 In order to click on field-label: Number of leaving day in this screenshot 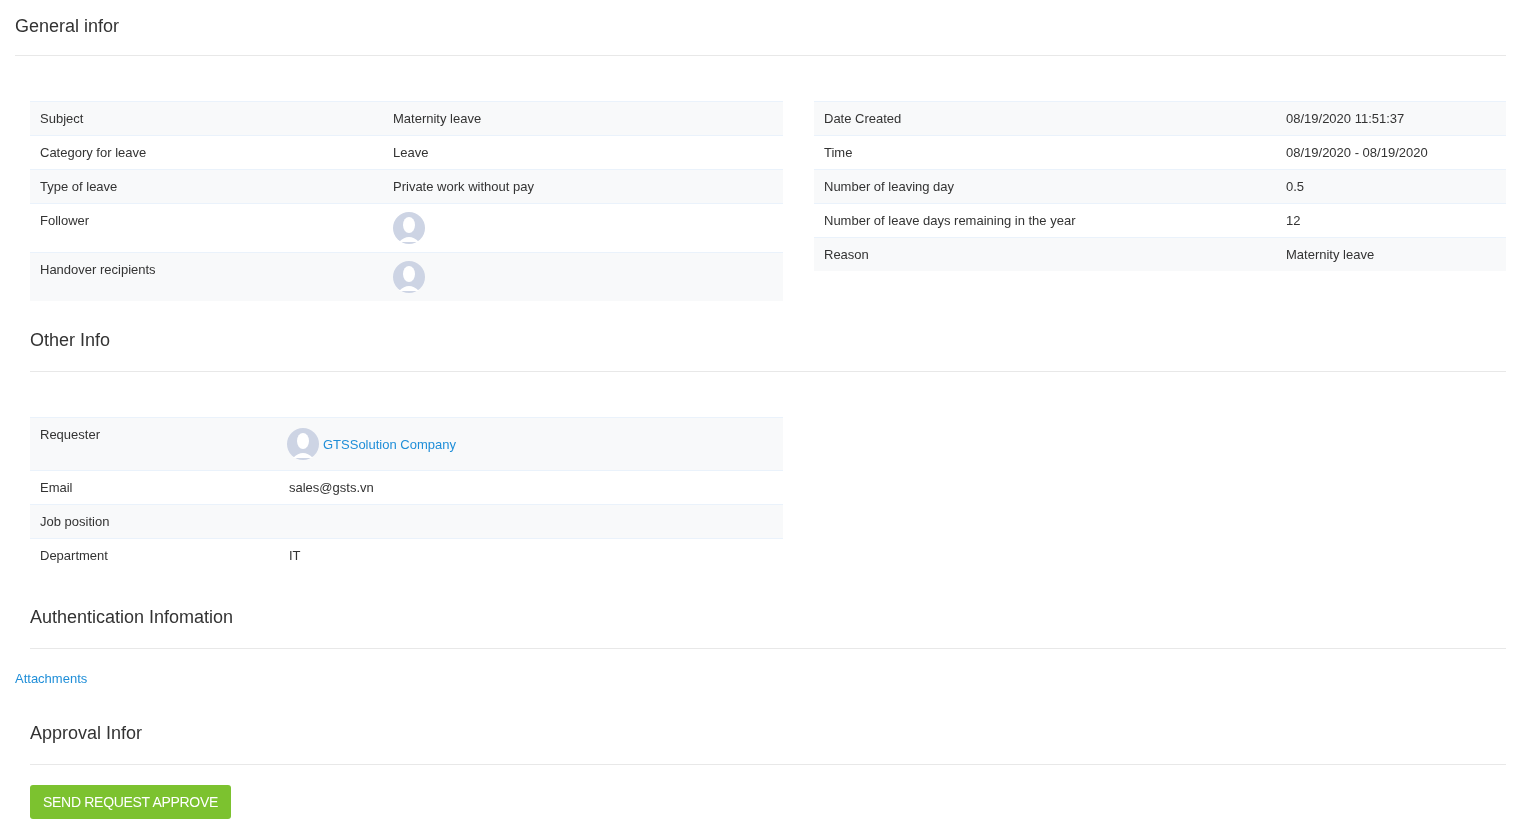, I will do `click(889, 186)`.